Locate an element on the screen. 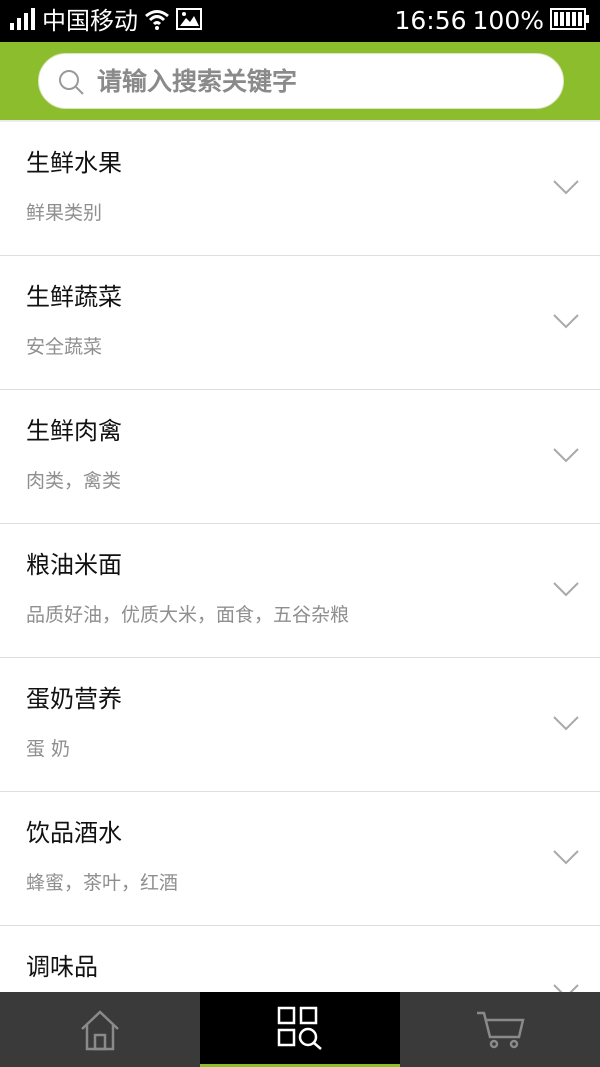 This screenshot has height=1067, width=600. status-left: 中国移动 is located at coordinates (106, 21).